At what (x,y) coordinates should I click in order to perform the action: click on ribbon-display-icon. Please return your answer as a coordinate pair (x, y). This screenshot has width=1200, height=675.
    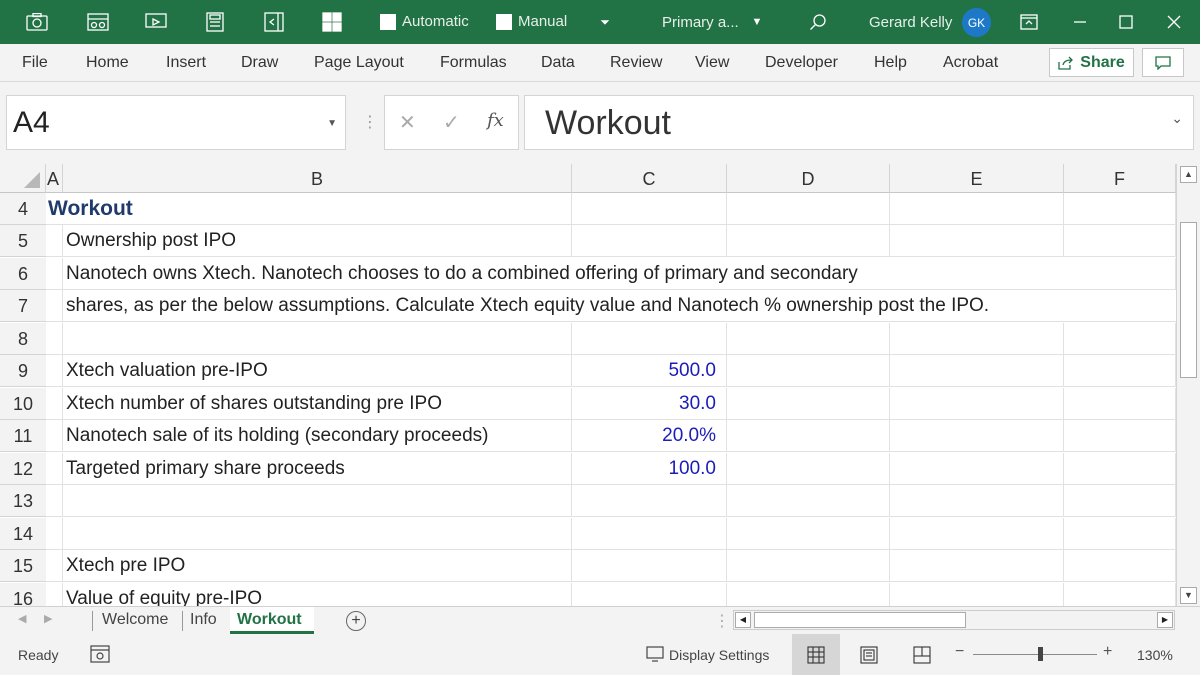
    Looking at the image, I should click on (1029, 22).